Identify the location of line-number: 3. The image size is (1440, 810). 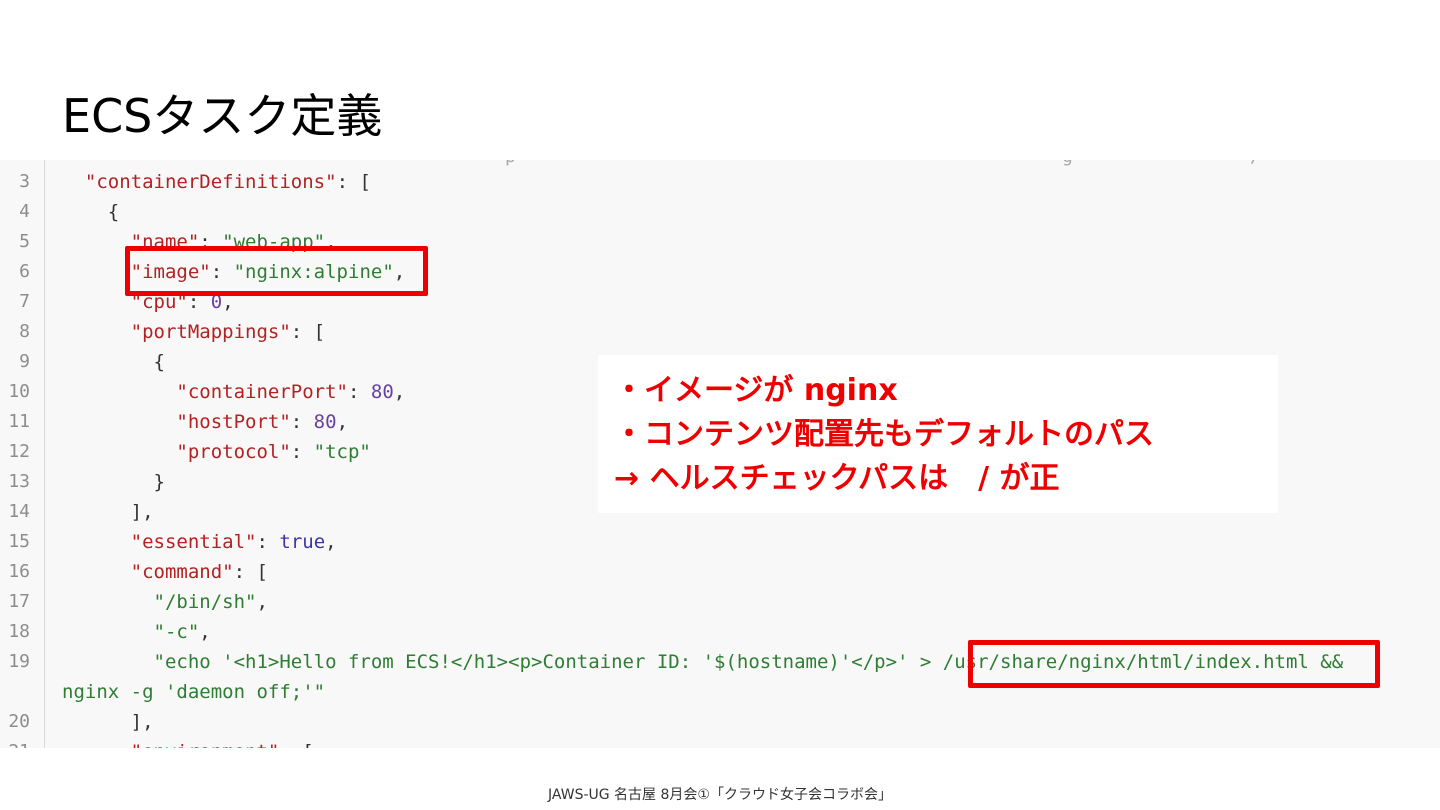
(24, 181).